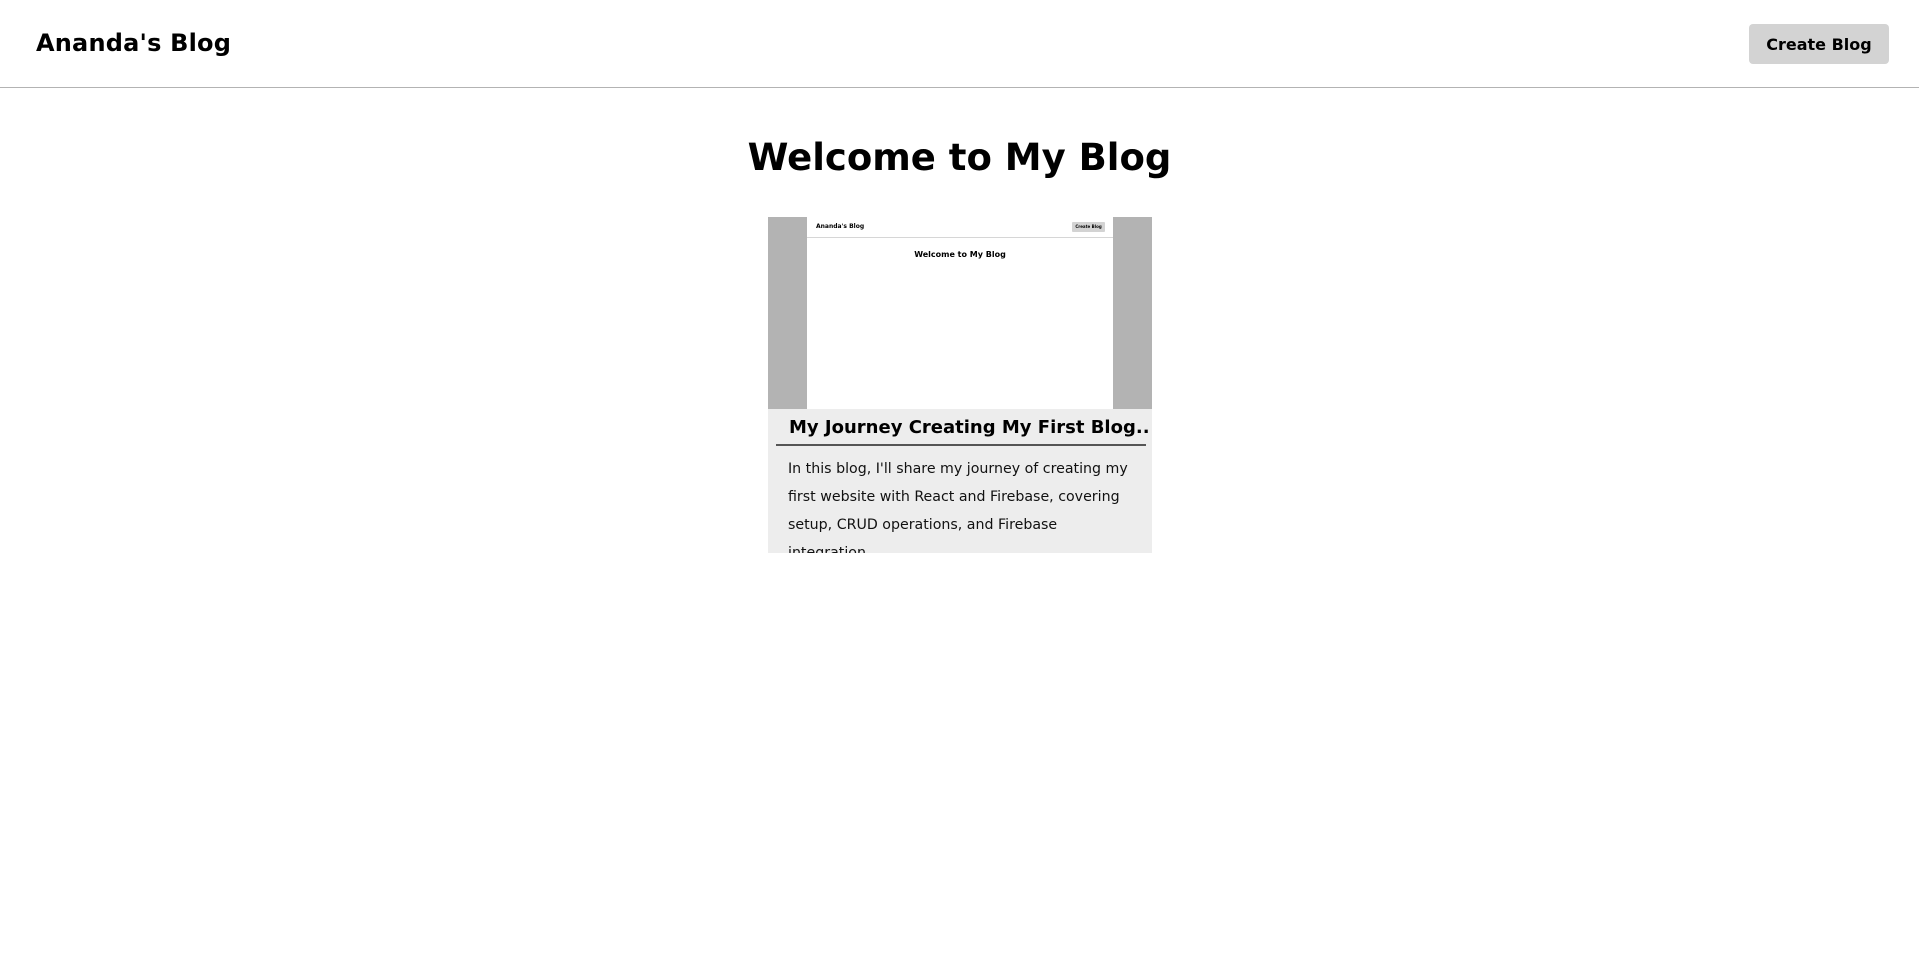 This screenshot has width=1919, height=979. Describe the element at coordinates (961, 445) in the screenshot. I see `blog-card-divider` at that location.